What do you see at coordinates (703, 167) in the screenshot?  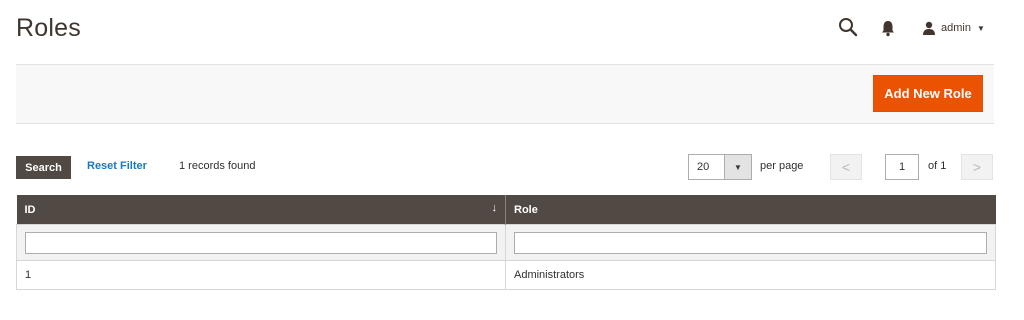 I see `per-page-value: 20` at bounding box center [703, 167].